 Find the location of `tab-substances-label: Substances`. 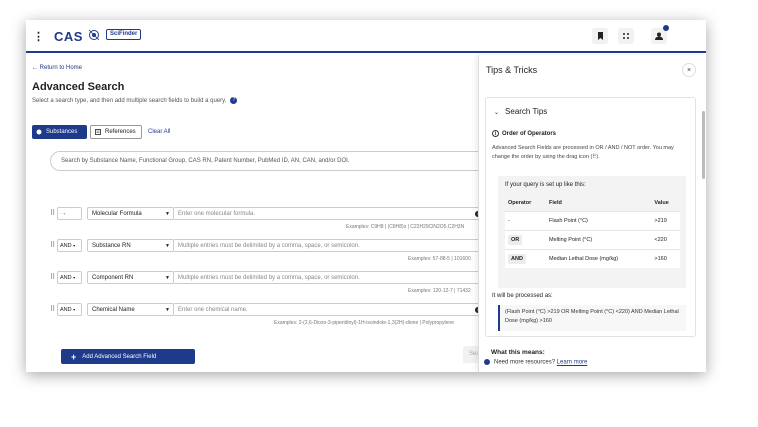

tab-substances-label: Substances is located at coordinates (62, 132).